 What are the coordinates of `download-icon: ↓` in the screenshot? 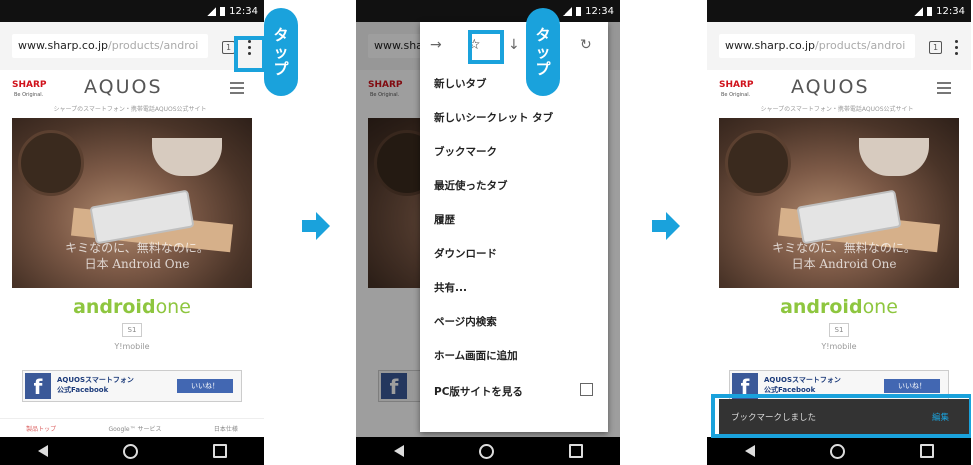 It's located at (514, 45).